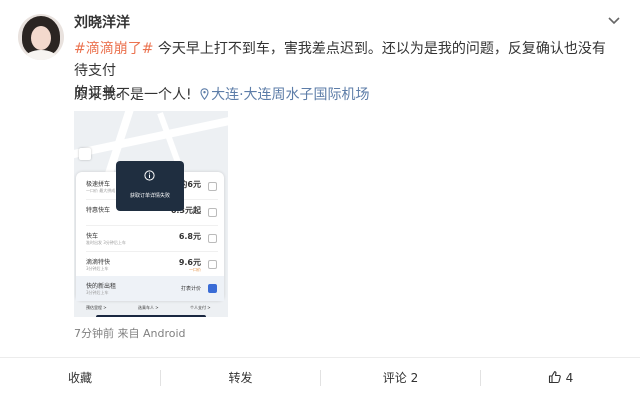 This screenshot has height=398, width=640. I want to click on post-text-line3-row: 原来我不是一个人! 大连·大连周水子国际机场, so click(222, 95).